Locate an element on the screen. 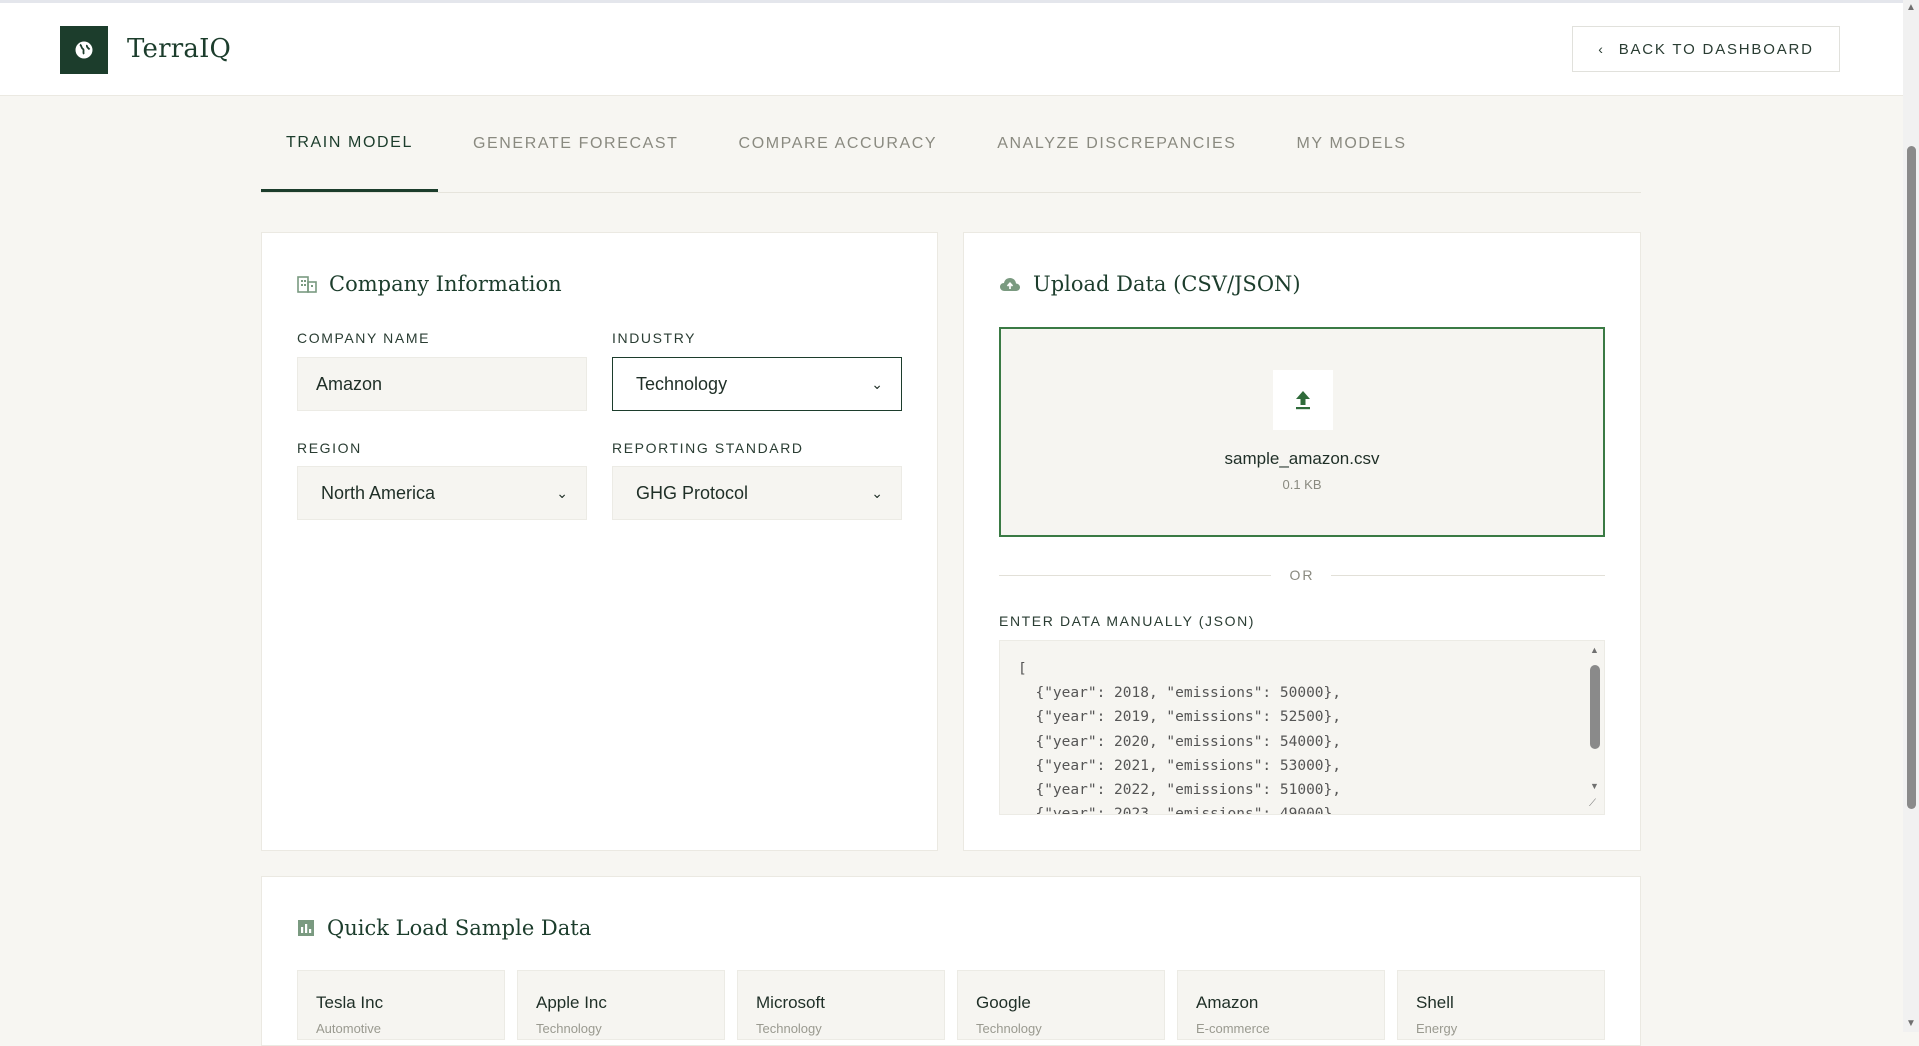 This screenshot has height=1046, width=1919. tab-train-model: TRAIN MODEL is located at coordinates (349, 144).